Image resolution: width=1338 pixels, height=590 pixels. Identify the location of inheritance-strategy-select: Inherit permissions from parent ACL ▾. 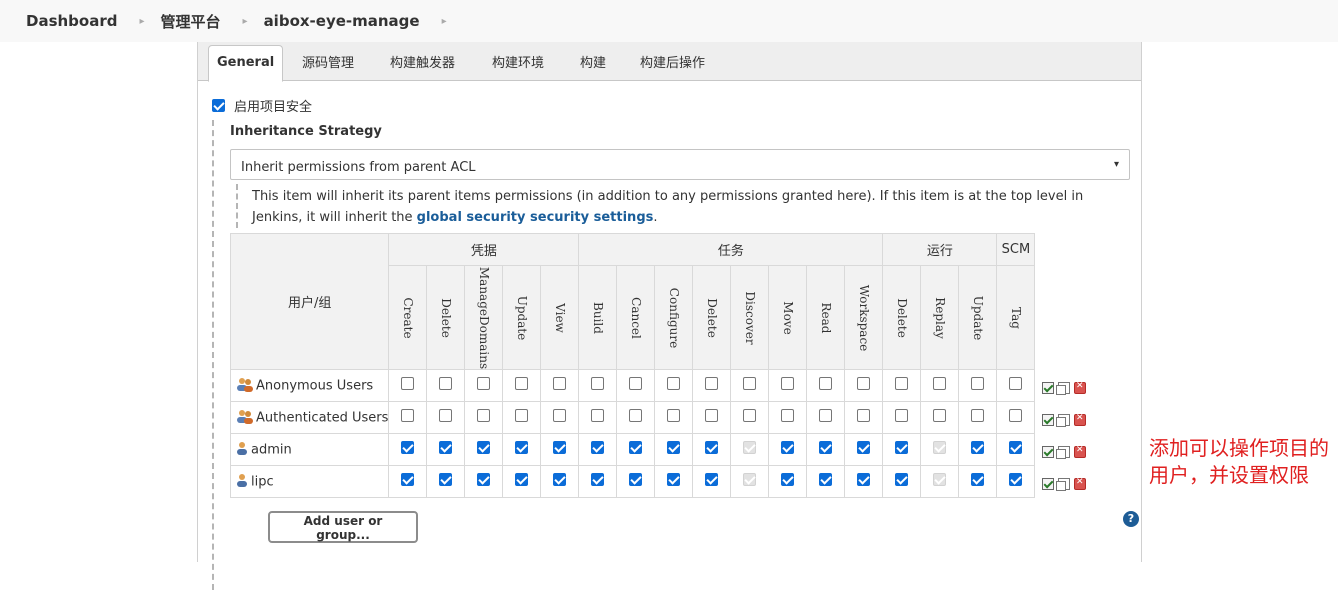
(680, 164).